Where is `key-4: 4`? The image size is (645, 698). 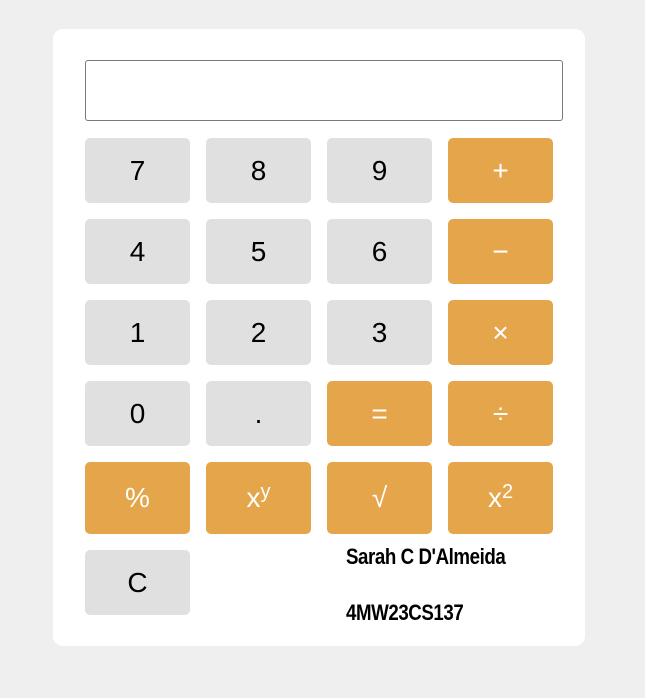
key-4: 4 is located at coordinates (137, 251).